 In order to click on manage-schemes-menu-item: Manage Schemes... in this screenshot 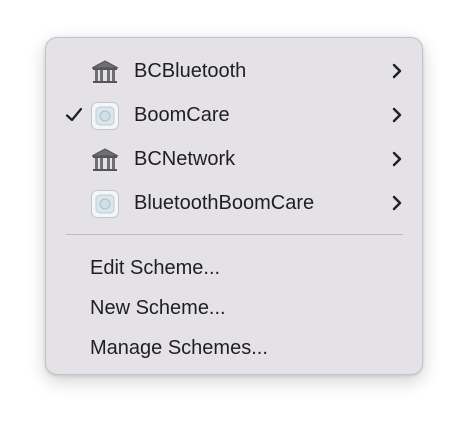, I will do `click(234, 348)`.